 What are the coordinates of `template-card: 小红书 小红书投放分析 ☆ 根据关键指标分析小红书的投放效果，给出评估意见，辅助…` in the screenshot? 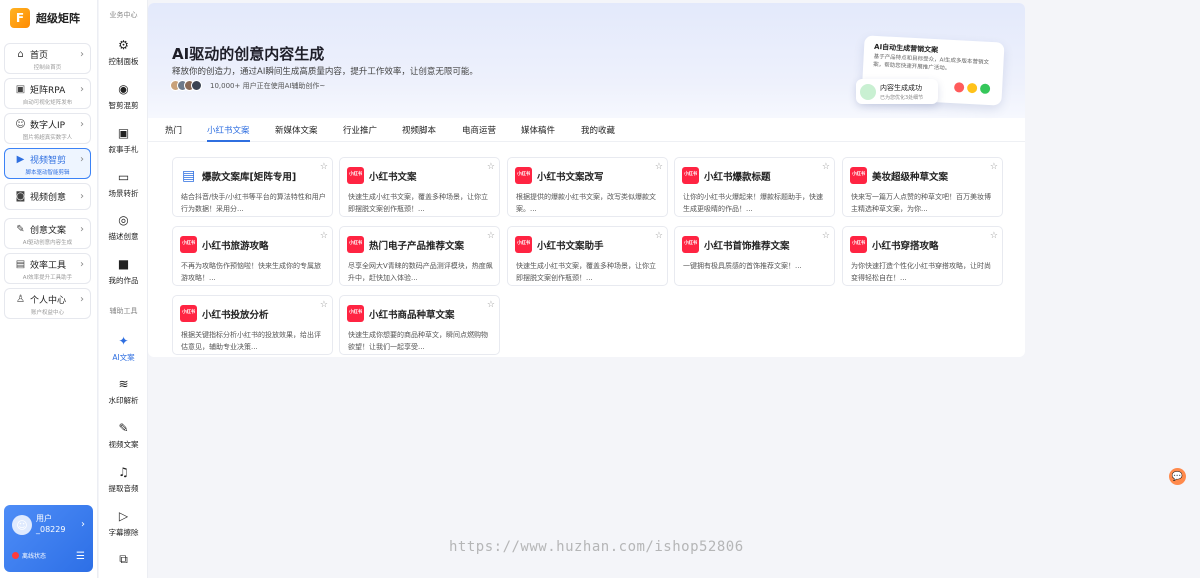 It's located at (252, 325).